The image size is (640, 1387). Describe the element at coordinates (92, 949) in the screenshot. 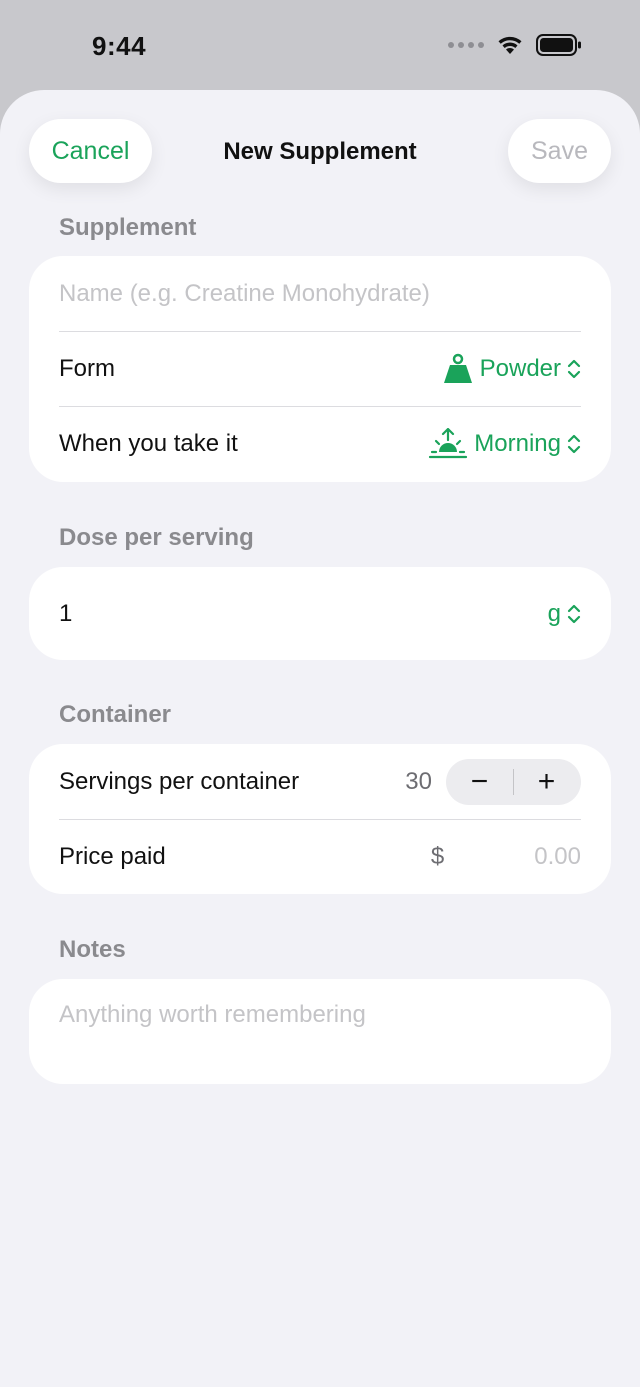

I see `section-header-notes: Notes` at that location.